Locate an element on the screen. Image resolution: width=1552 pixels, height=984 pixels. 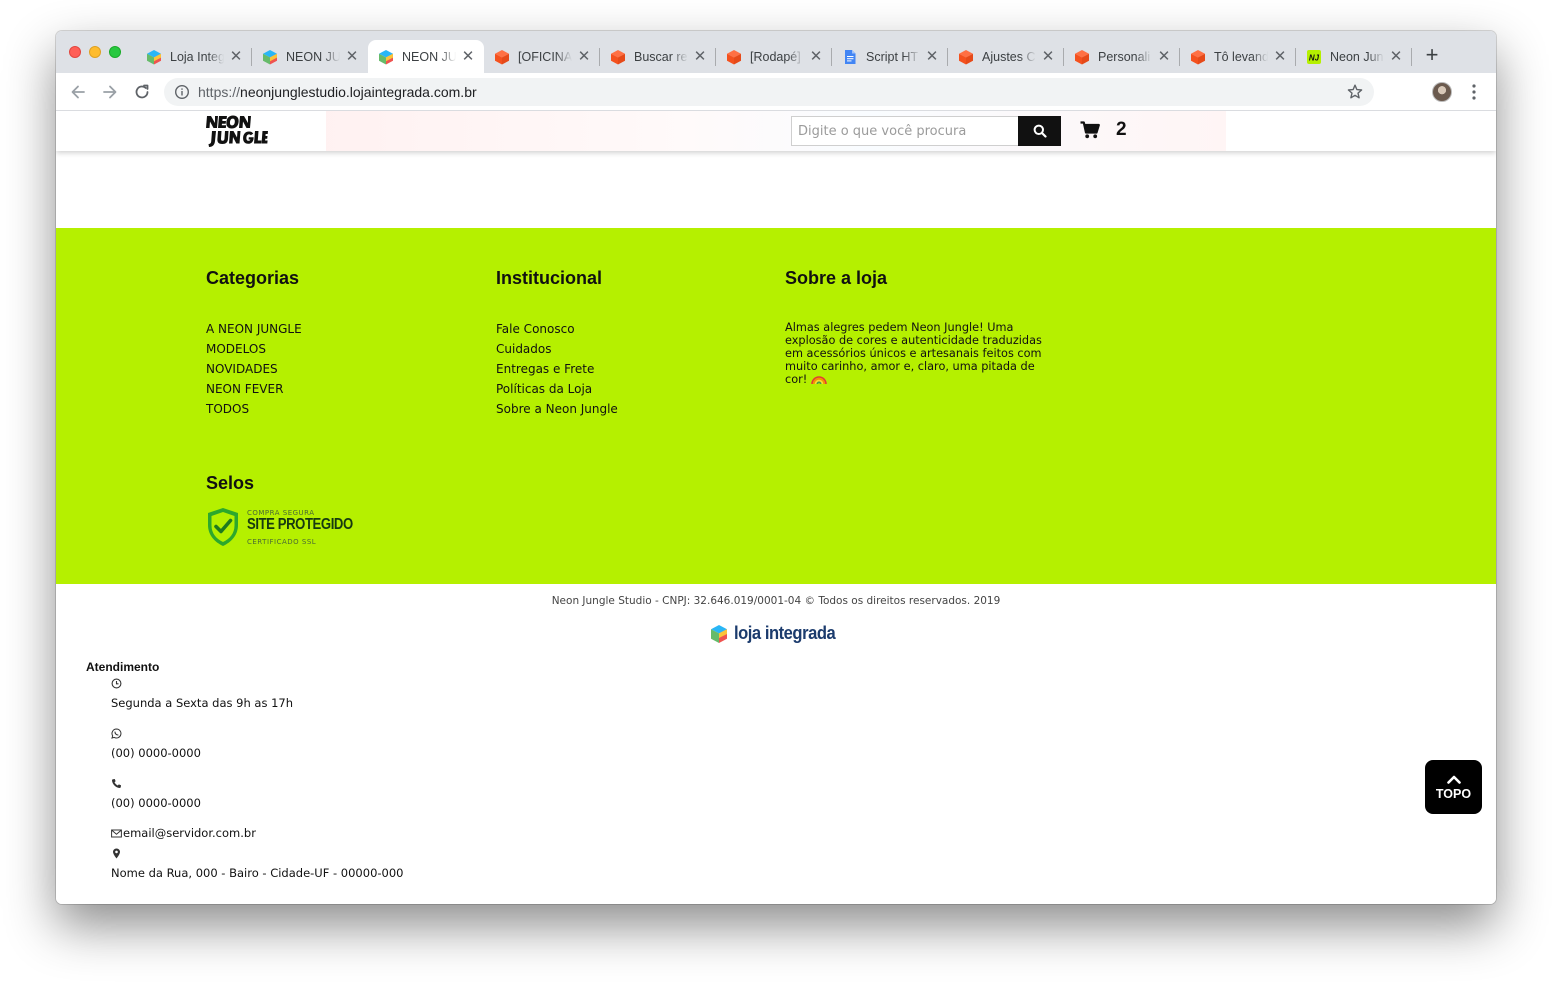
reload-icon is located at coordinates (142, 92).